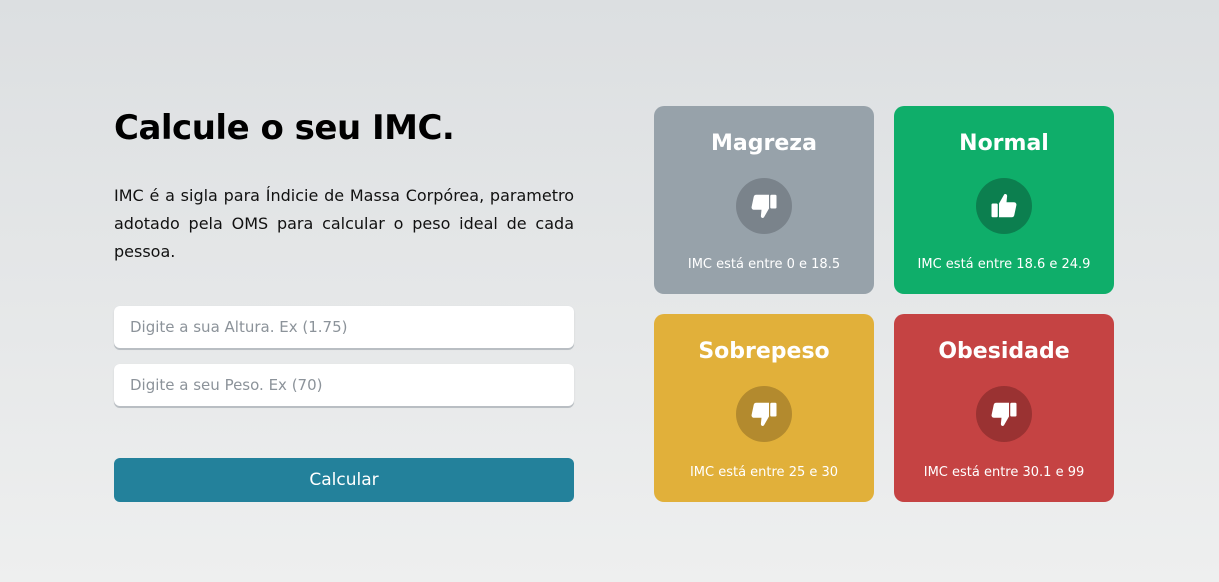 The width and height of the screenshot is (1219, 582). Describe the element at coordinates (764, 351) in the screenshot. I see `card-title: Sobrepeso` at that location.